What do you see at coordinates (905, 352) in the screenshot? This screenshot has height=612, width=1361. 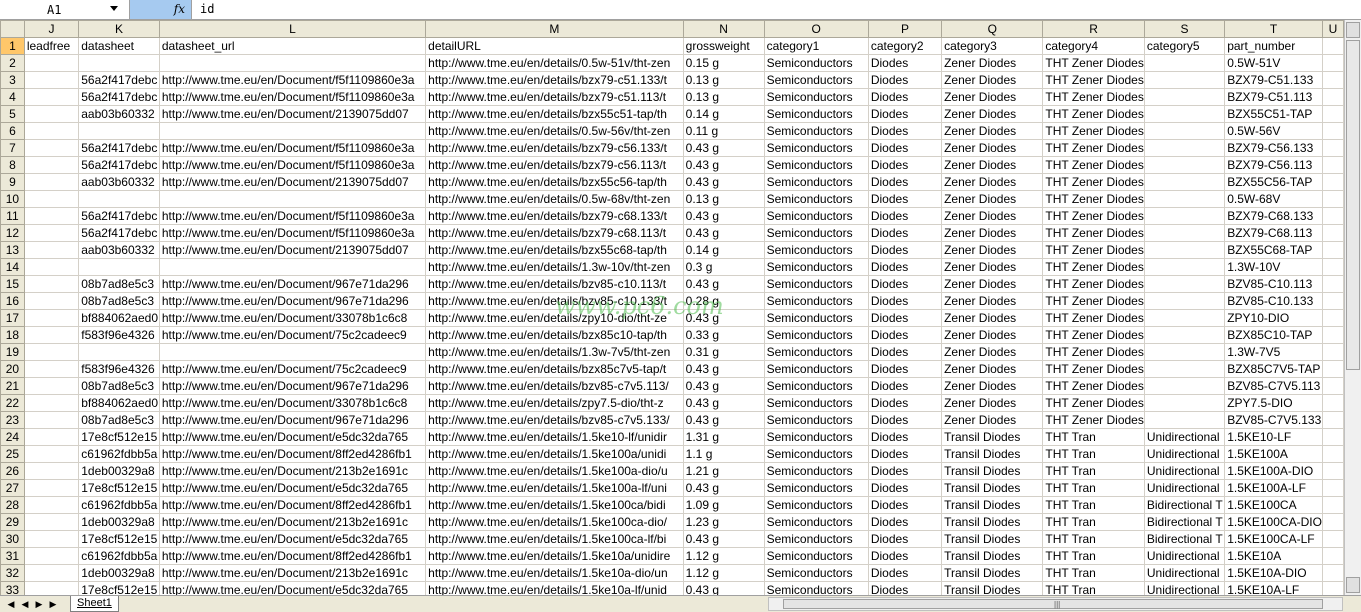 I see `cell-p19: Diodes` at bounding box center [905, 352].